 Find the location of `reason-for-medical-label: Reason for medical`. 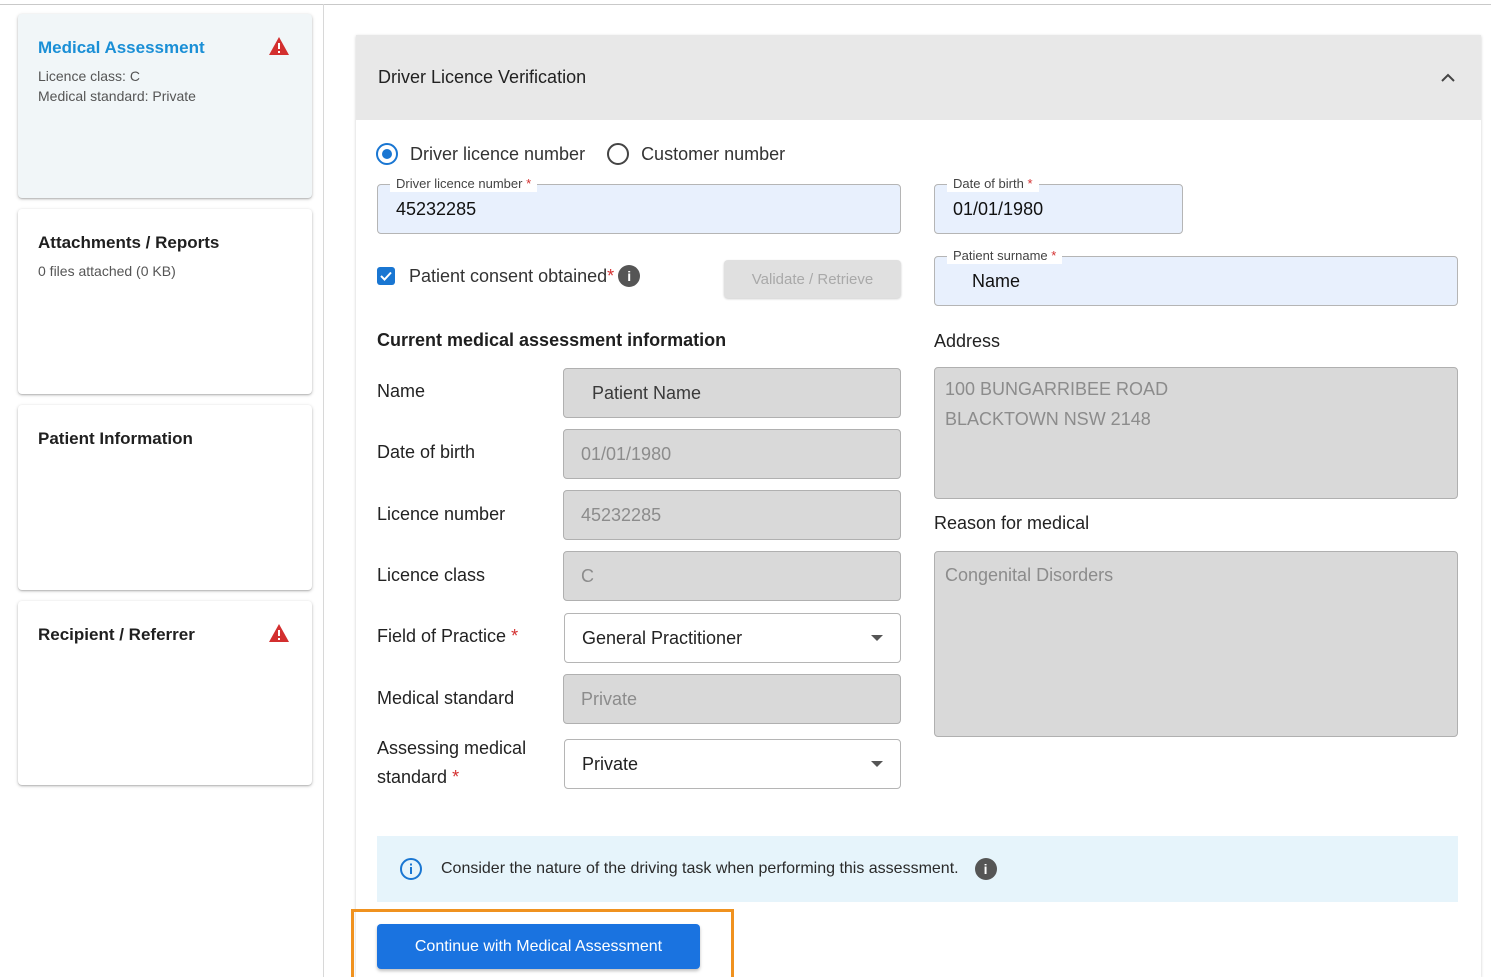

reason-for-medical-label: Reason for medical is located at coordinates (1012, 523).